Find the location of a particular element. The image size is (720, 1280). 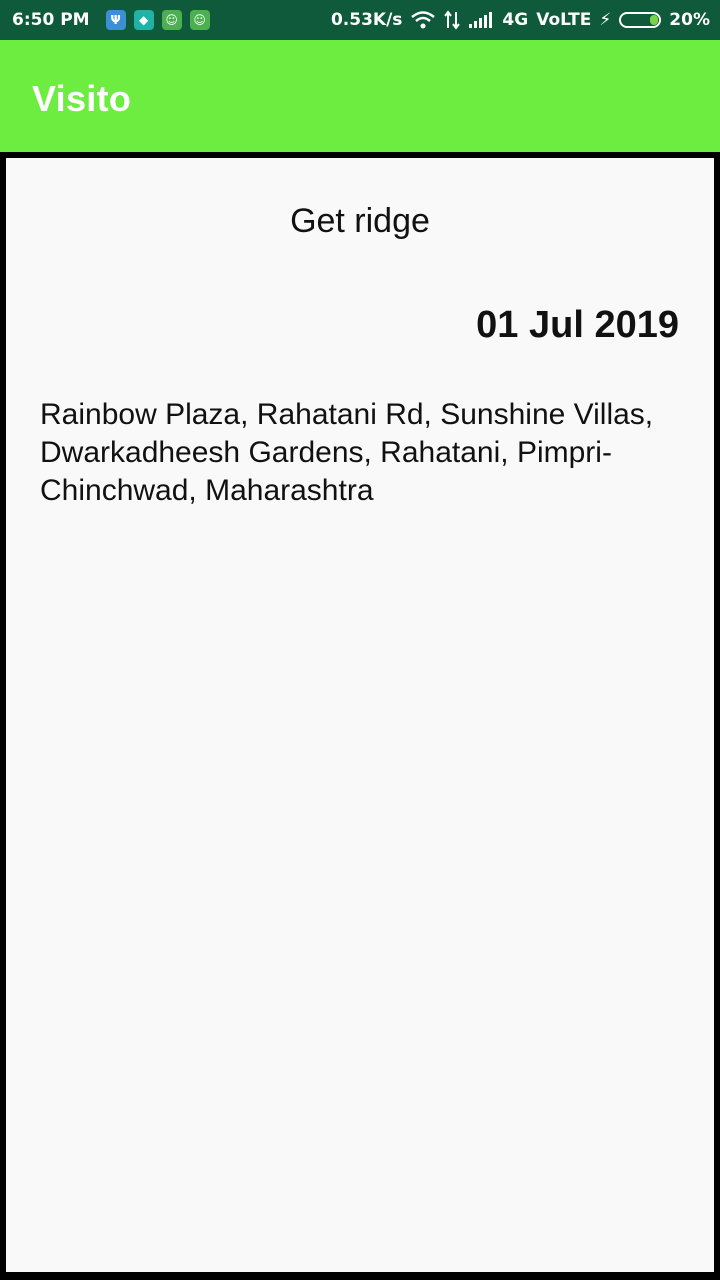

battery-fill is located at coordinates (654, 20).